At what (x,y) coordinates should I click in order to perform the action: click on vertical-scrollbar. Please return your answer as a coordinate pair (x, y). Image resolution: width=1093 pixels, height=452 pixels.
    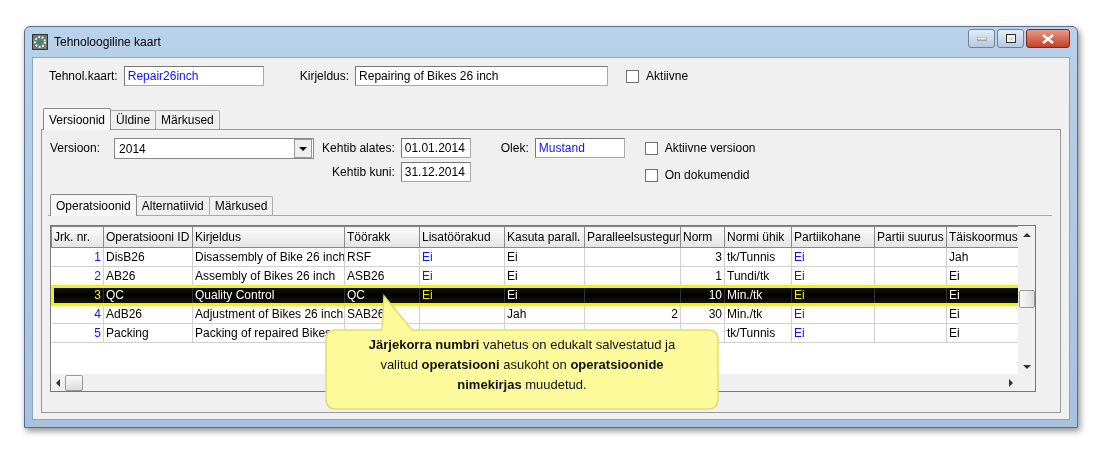
    Looking at the image, I should click on (1026, 308).